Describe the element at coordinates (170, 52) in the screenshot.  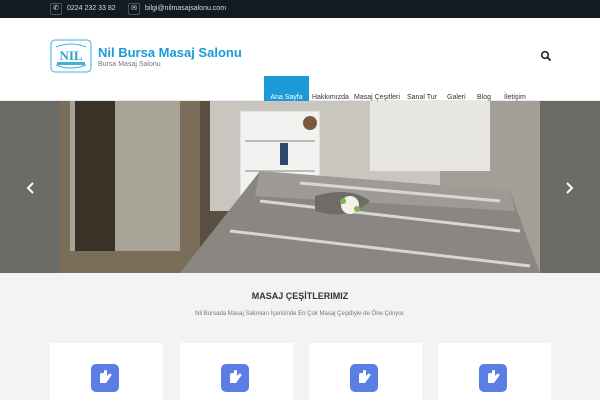
I see `site-title: Nil Bursa Masaj Salonu` at that location.